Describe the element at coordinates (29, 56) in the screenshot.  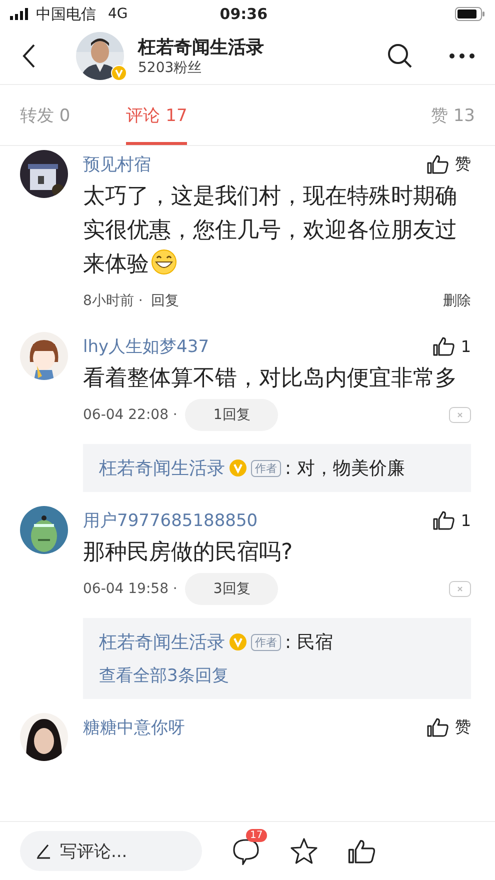
I see `back-icon` at that location.